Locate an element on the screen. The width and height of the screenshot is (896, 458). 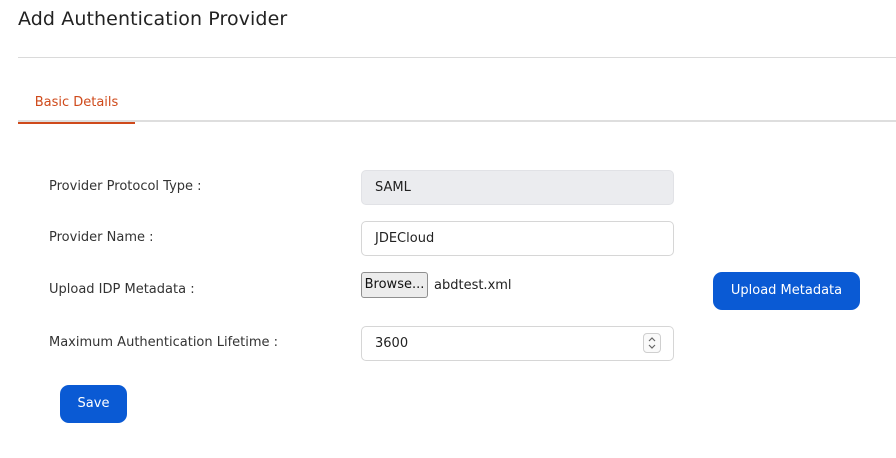
provider-name-label: Provider Name : is located at coordinates (101, 237).